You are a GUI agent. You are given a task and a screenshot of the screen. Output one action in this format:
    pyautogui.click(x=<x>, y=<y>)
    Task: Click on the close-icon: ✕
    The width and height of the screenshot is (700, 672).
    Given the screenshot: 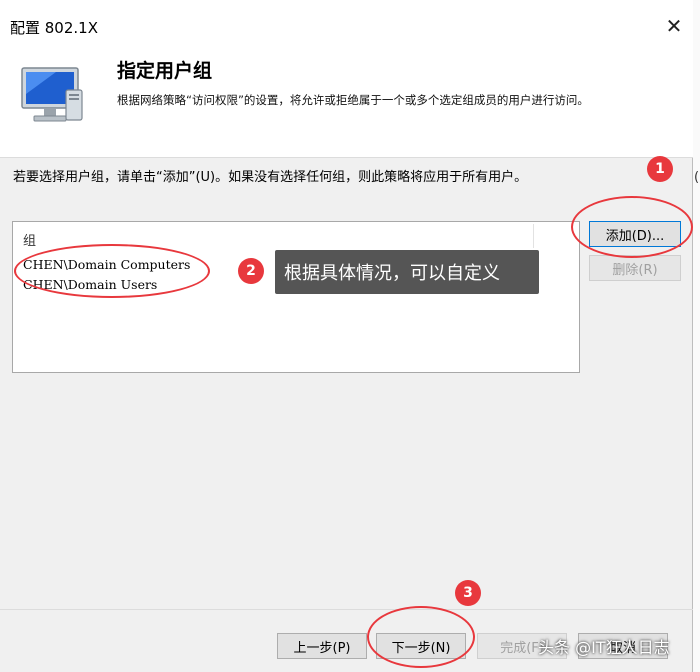 What is the action you would take?
    pyautogui.click(x=674, y=26)
    